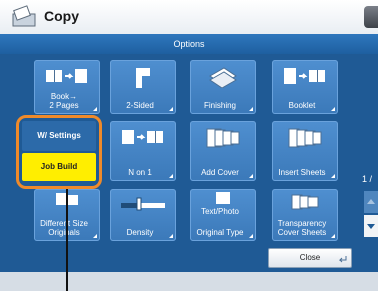  What do you see at coordinates (142, 137) in the screenshot?
I see `n-on-1-icon` at bounding box center [142, 137].